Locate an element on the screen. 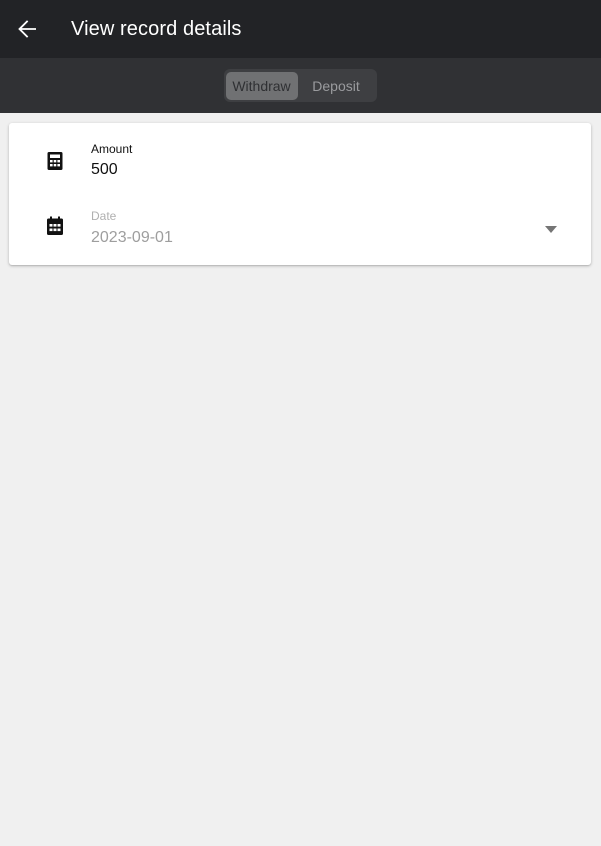 The image size is (601, 846). calculator-icon is located at coordinates (55, 161).